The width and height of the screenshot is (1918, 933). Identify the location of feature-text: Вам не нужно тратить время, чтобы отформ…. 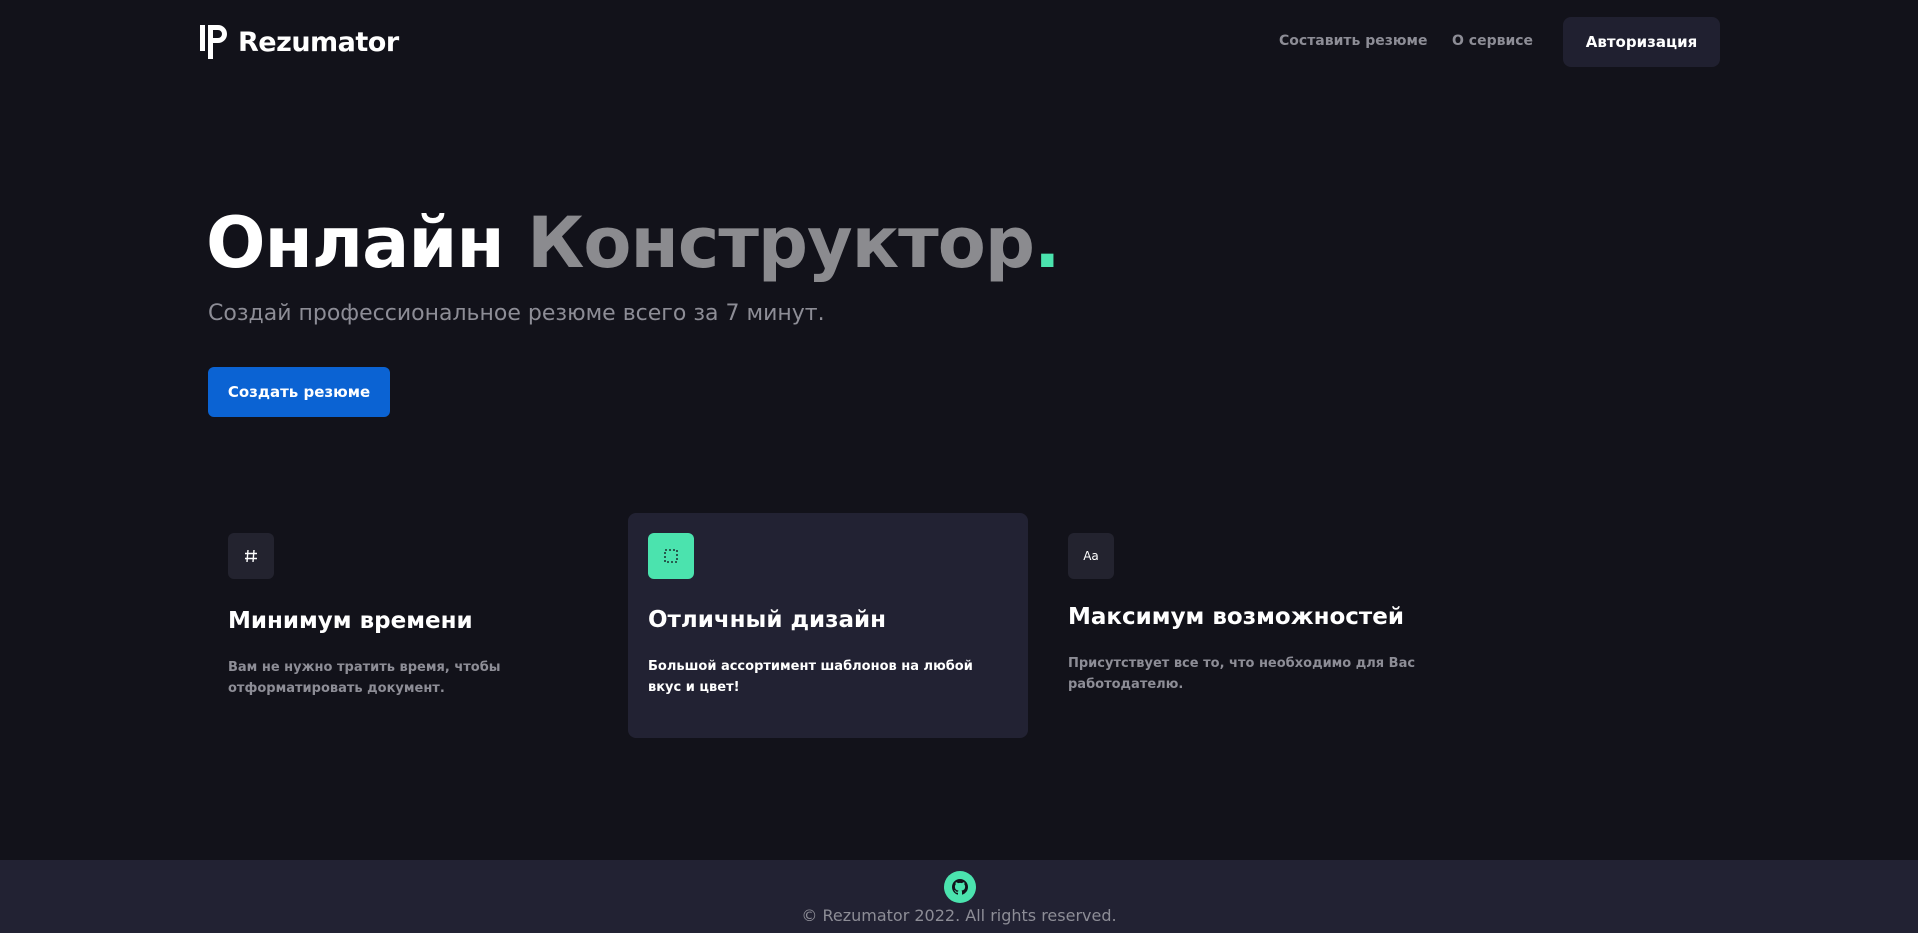
(364, 678).